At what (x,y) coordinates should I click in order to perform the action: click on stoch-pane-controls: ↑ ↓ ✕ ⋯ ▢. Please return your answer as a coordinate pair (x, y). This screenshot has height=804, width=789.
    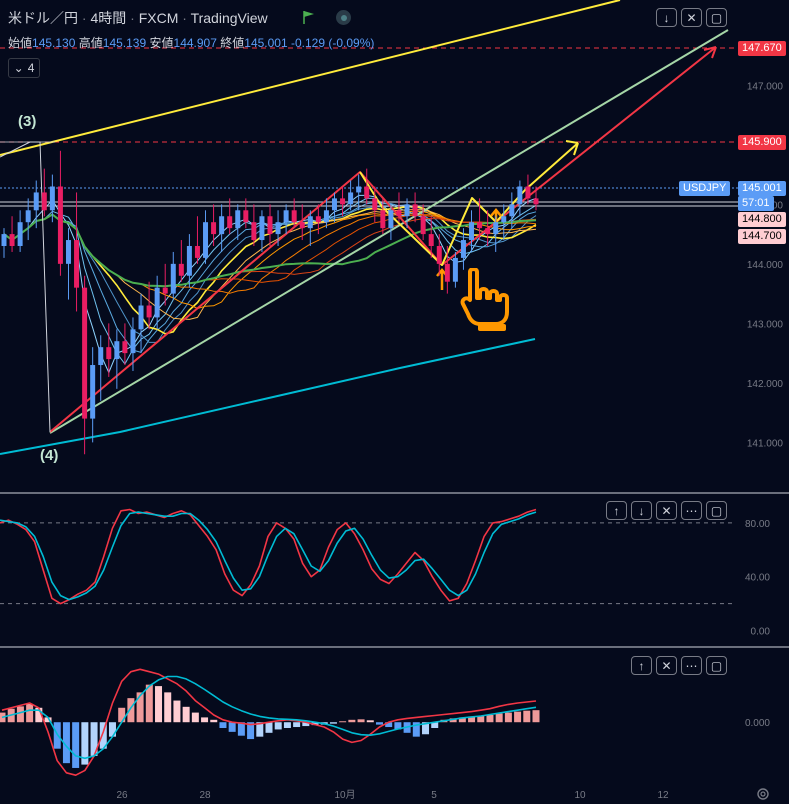
    Looking at the image, I should click on (666, 510).